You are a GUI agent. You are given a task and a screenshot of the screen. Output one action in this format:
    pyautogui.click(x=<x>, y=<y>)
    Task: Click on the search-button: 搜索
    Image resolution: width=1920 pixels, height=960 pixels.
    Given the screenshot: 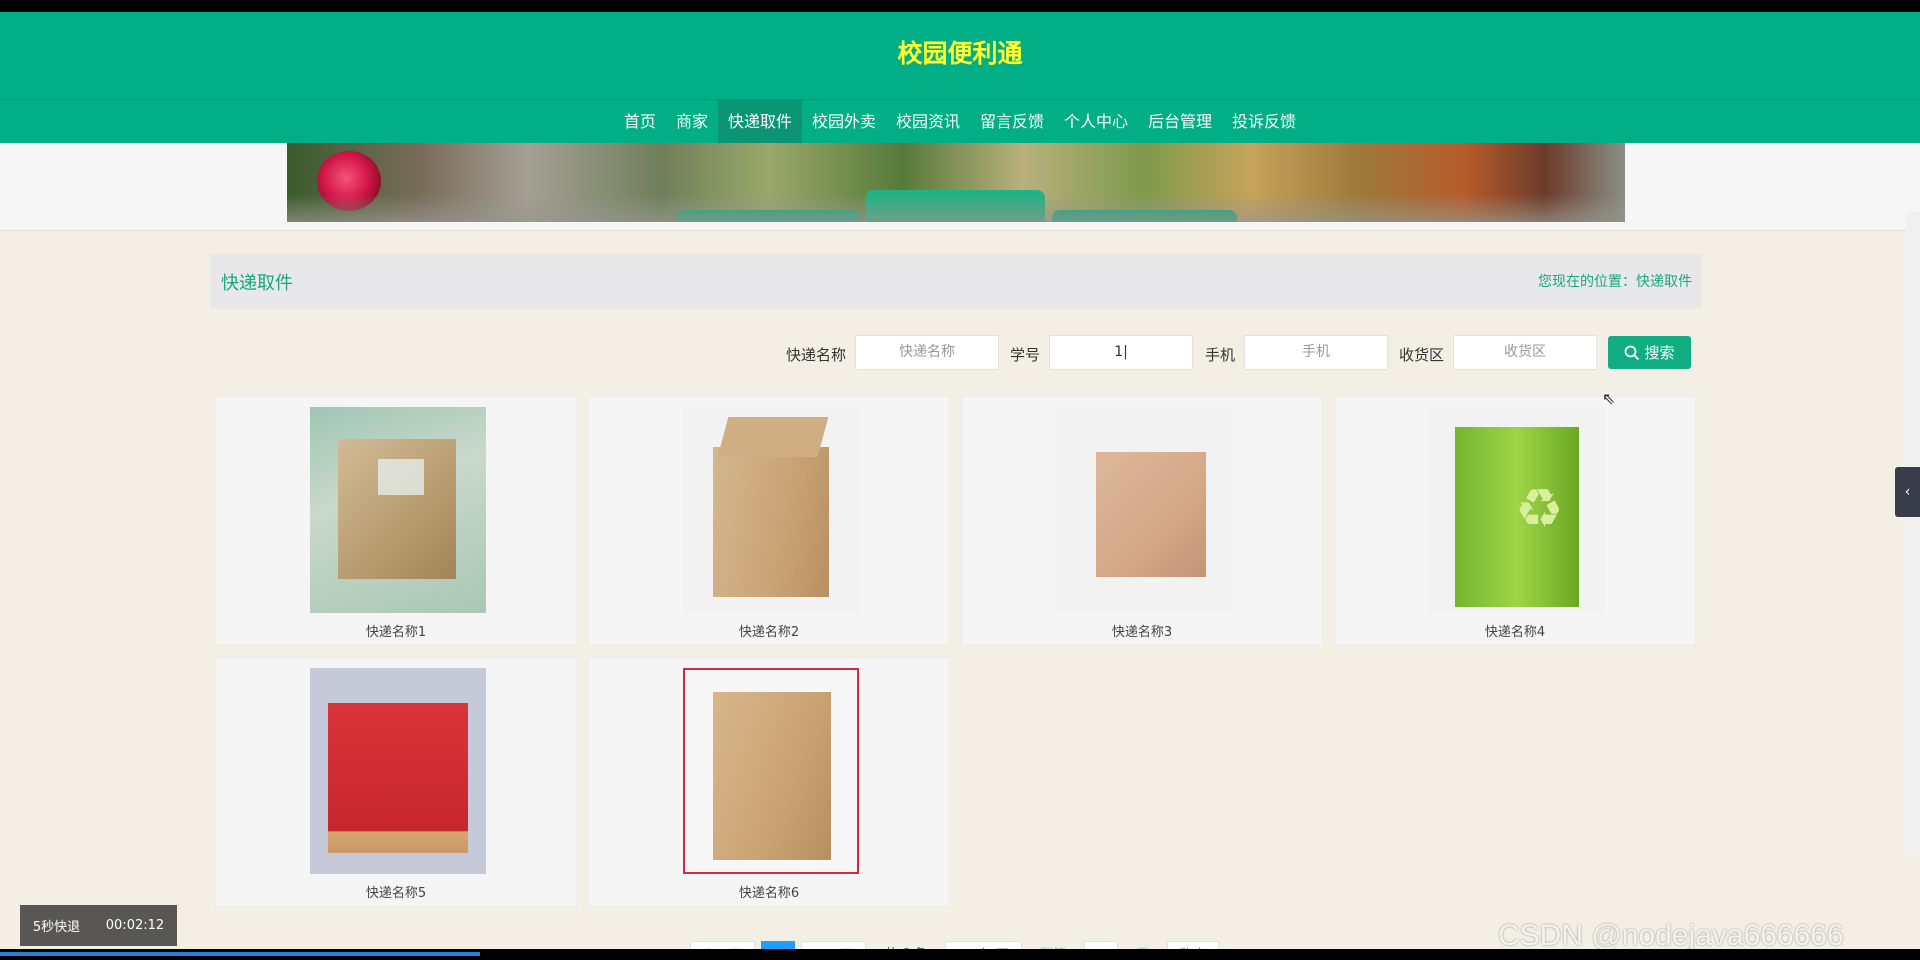 What is the action you would take?
    pyautogui.click(x=1649, y=352)
    